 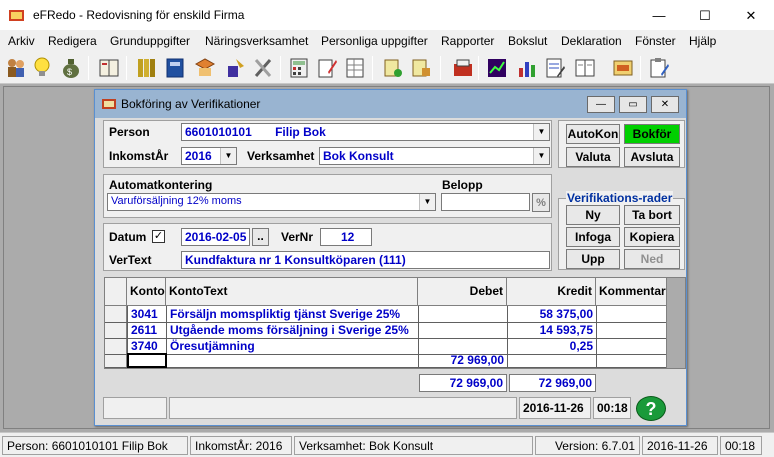 I want to click on package-icon, so click(x=421, y=68).